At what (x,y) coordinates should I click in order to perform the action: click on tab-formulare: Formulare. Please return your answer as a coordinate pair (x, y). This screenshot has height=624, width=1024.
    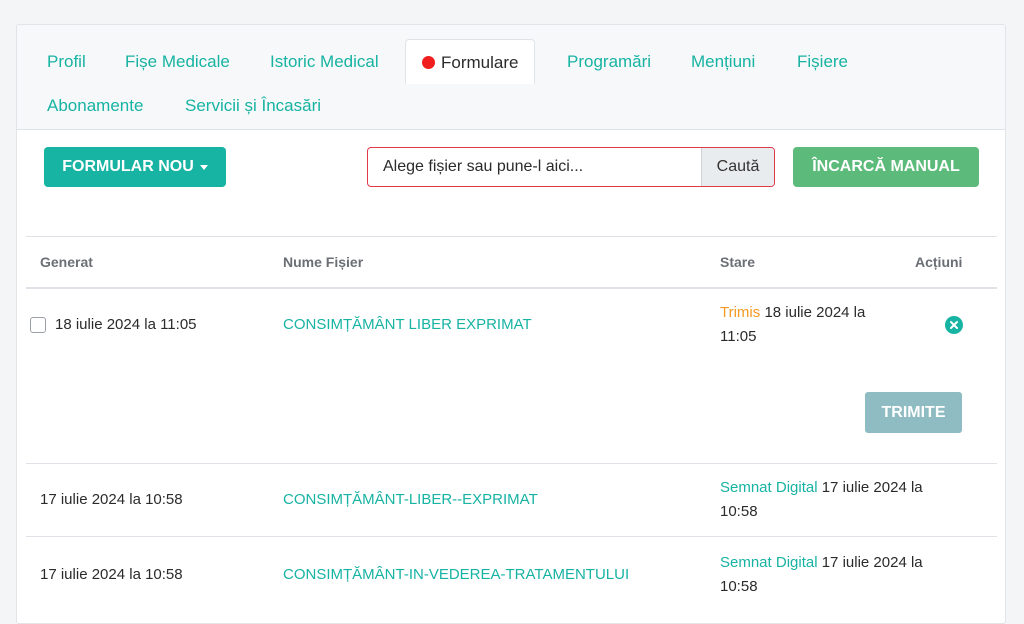
    Looking at the image, I should click on (470, 61).